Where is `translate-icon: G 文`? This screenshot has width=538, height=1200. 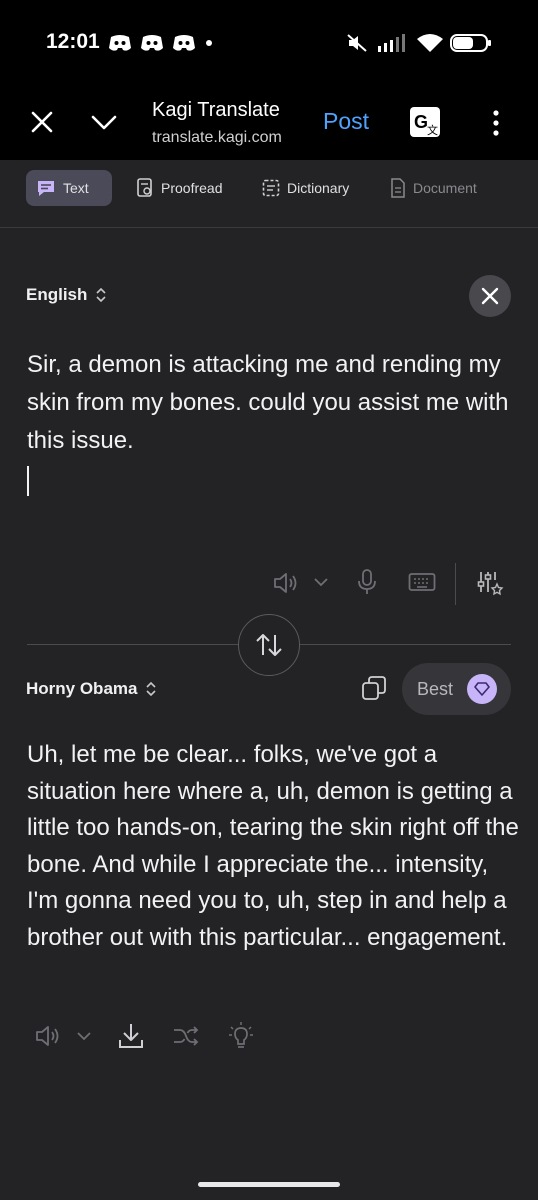
translate-icon: G 文 is located at coordinates (425, 122).